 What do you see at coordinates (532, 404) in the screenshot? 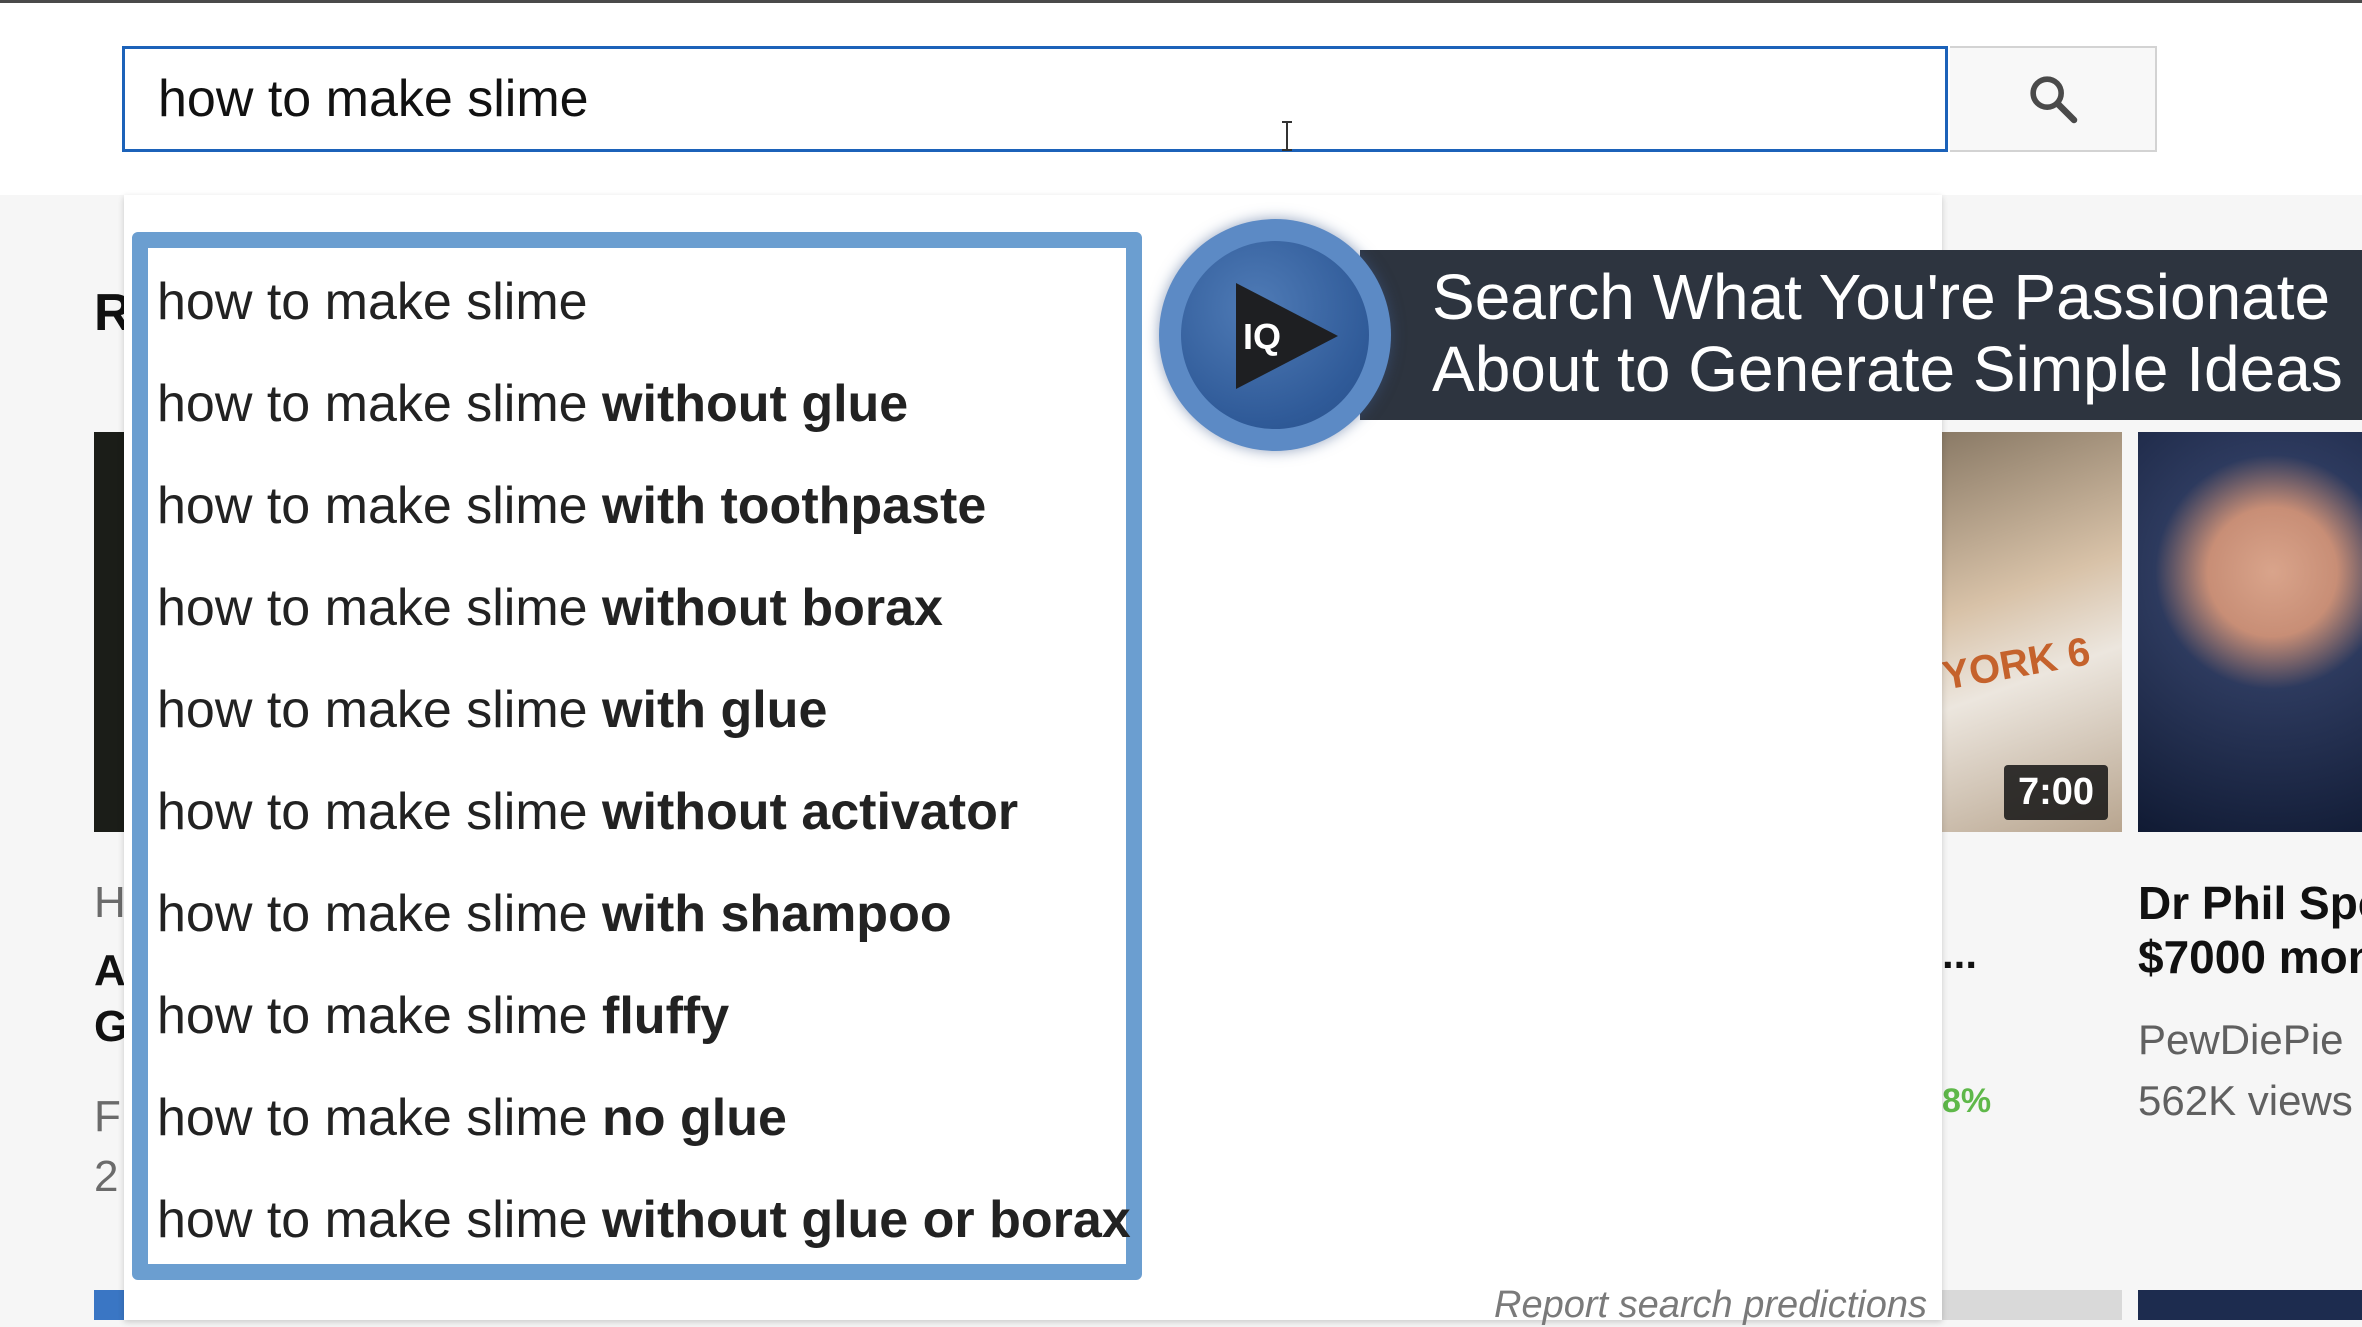
I see `suggestion-item: how to make slime without glue` at bounding box center [532, 404].